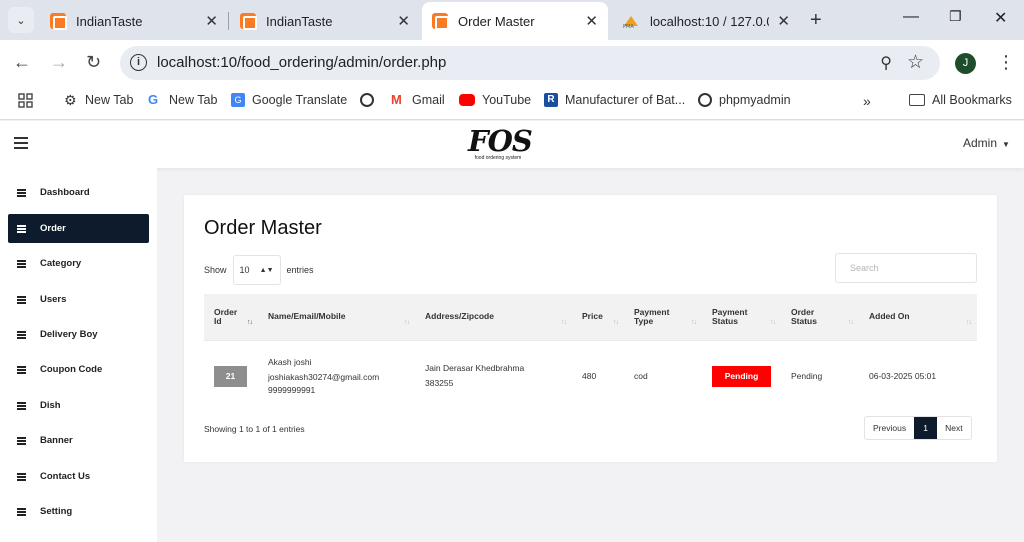 The height and width of the screenshot is (542, 1024). Describe the element at coordinates (515, 21) in the screenshot. I see `browser-tab-active: Order Master ✕` at that location.